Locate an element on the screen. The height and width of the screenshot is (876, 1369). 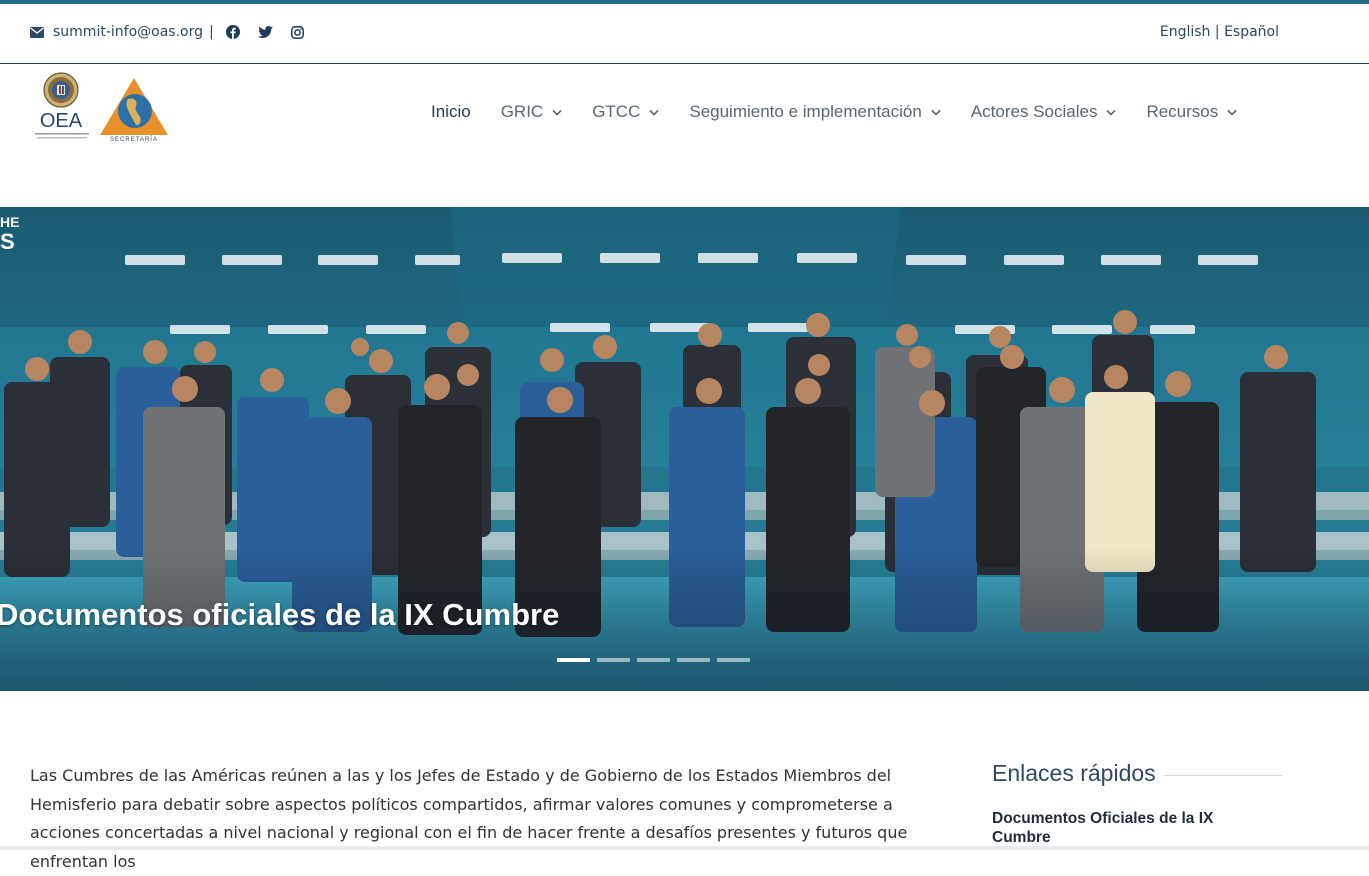
contact-email-link: summit-info@oas.org is located at coordinates (128, 32).